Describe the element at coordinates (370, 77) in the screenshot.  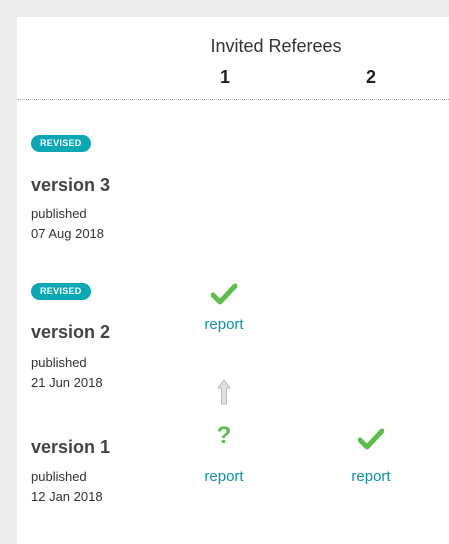
I see `referee-2-number: 2` at that location.